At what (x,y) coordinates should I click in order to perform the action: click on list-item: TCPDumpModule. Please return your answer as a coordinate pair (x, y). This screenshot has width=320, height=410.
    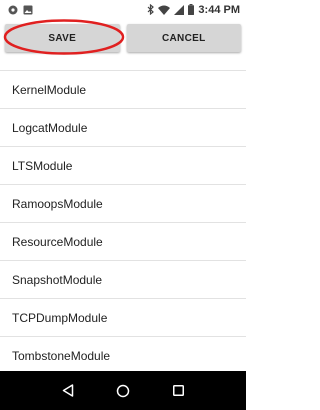
    Looking at the image, I should click on (123, 318).